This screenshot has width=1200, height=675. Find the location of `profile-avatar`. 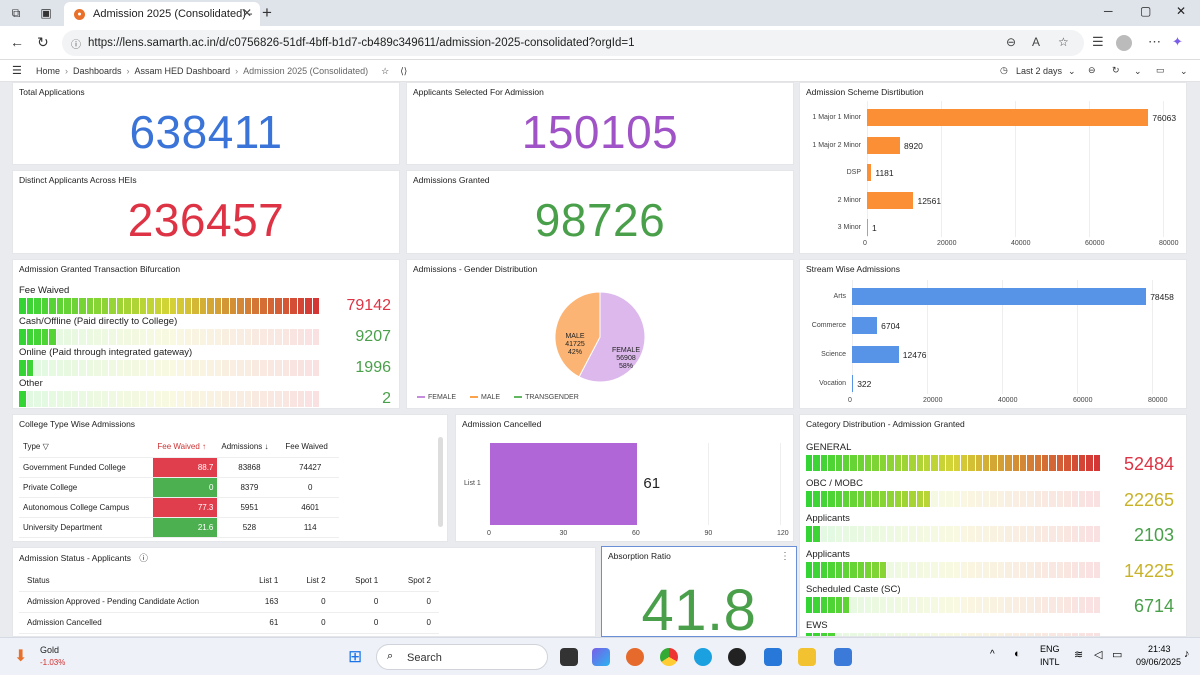

profile-avatar is located at coordinates (1124, 43).